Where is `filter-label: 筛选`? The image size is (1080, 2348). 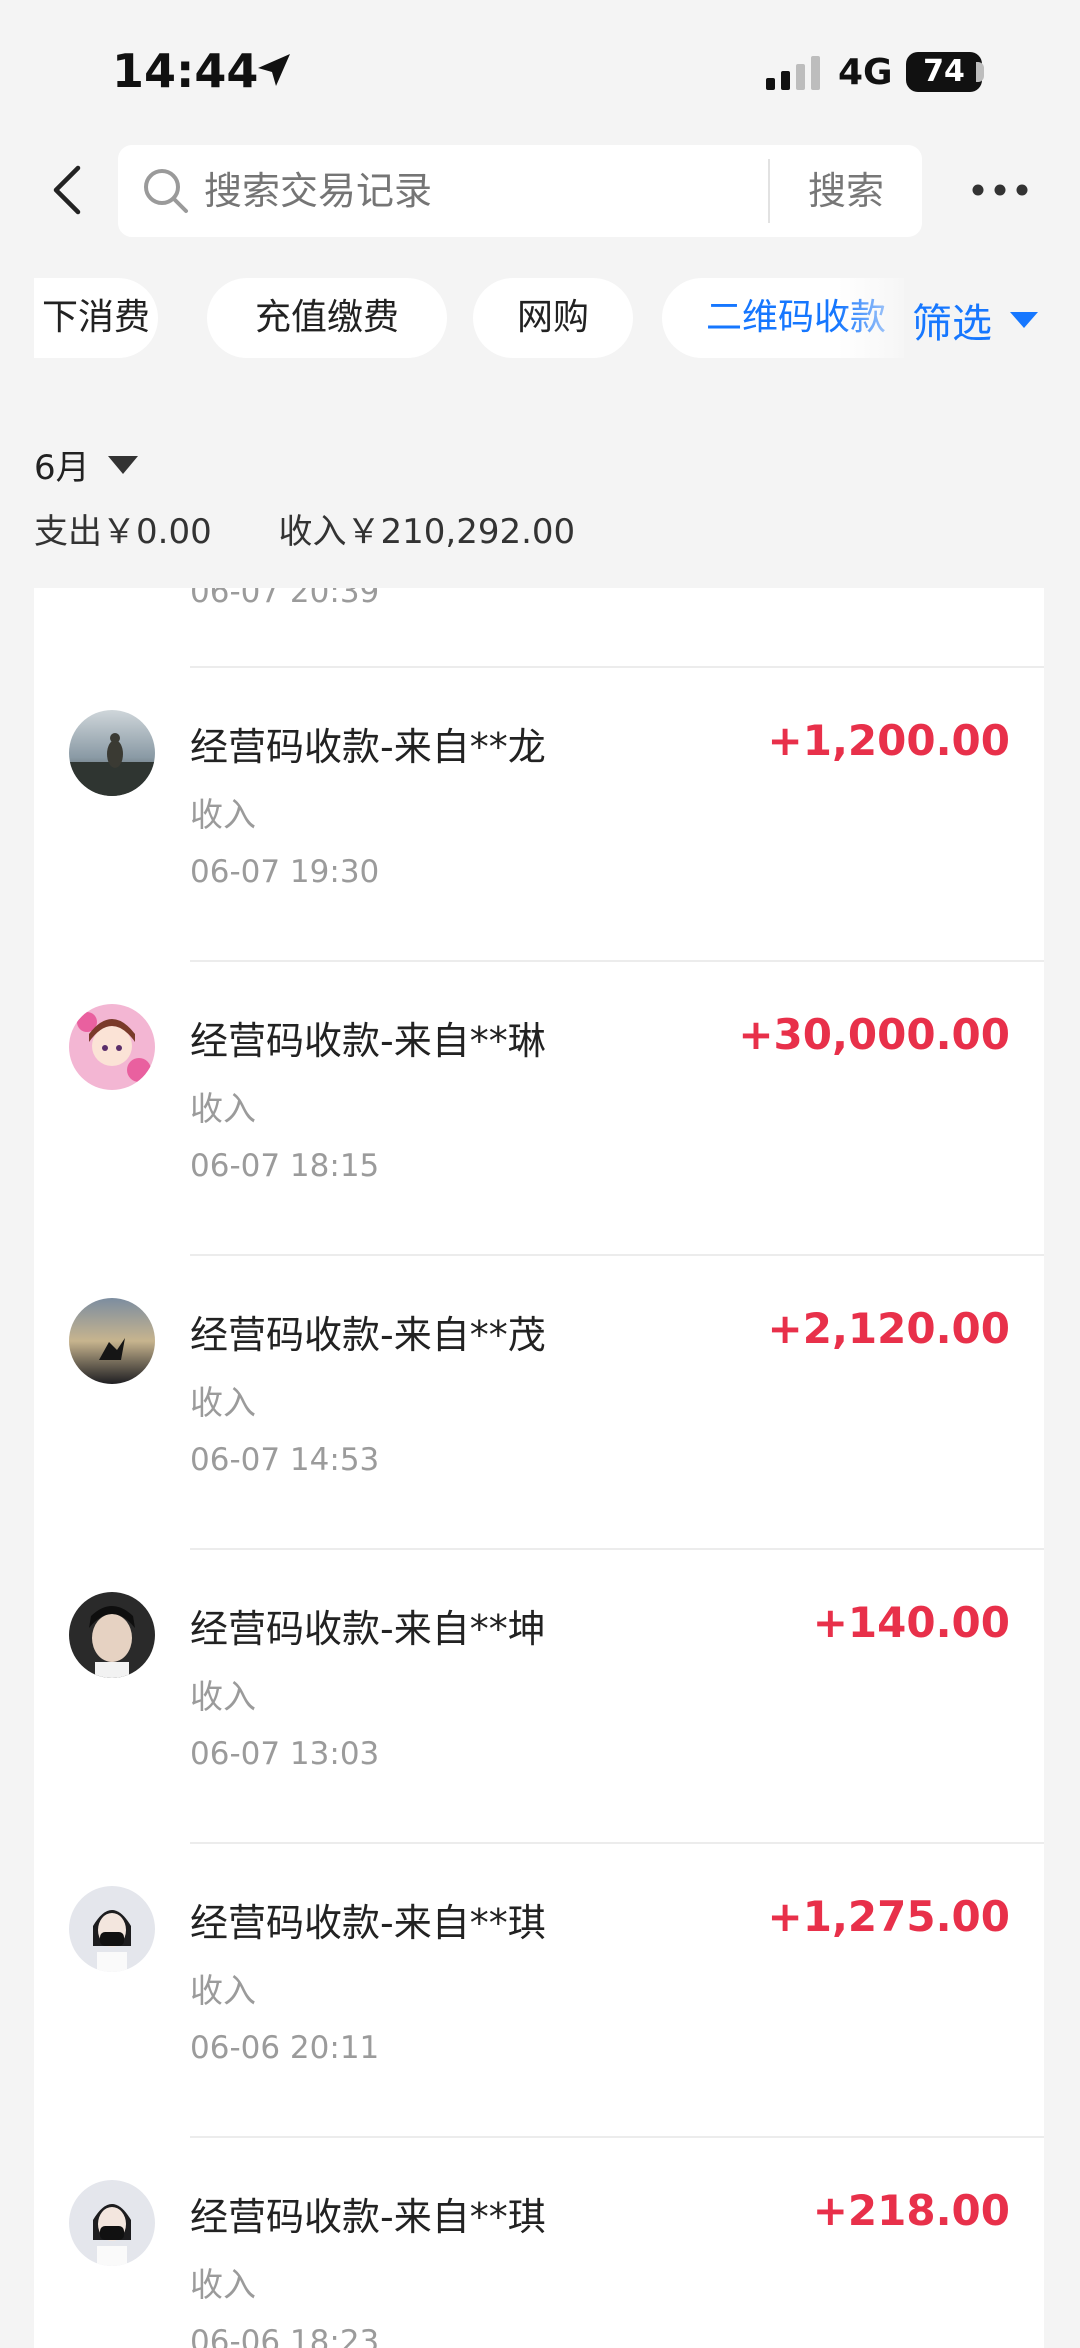 filter-label: 筛选 is located at coordinates (952, 324).